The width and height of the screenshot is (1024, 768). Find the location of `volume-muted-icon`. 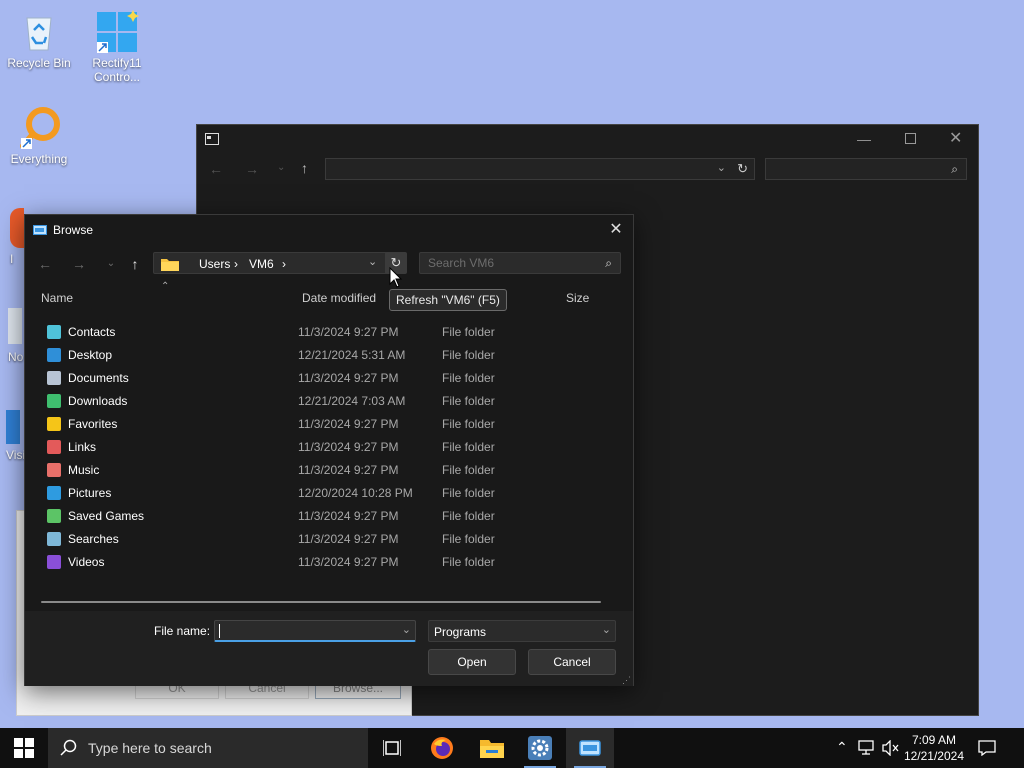

volume-muted-icon is located at coordinates (891, 748).